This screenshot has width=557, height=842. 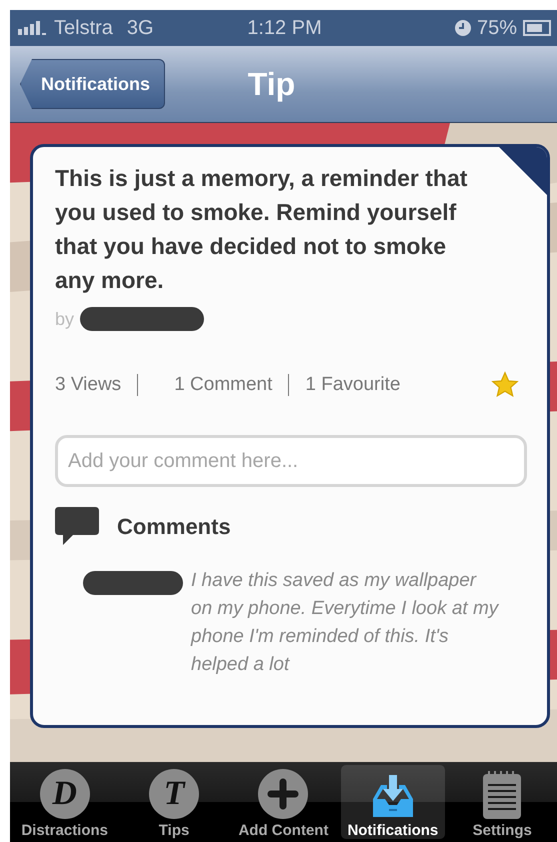 What do you see at coordinates (536, 28) in the screenshot?
I see `battery-icon` at bounding box center [536, 28].